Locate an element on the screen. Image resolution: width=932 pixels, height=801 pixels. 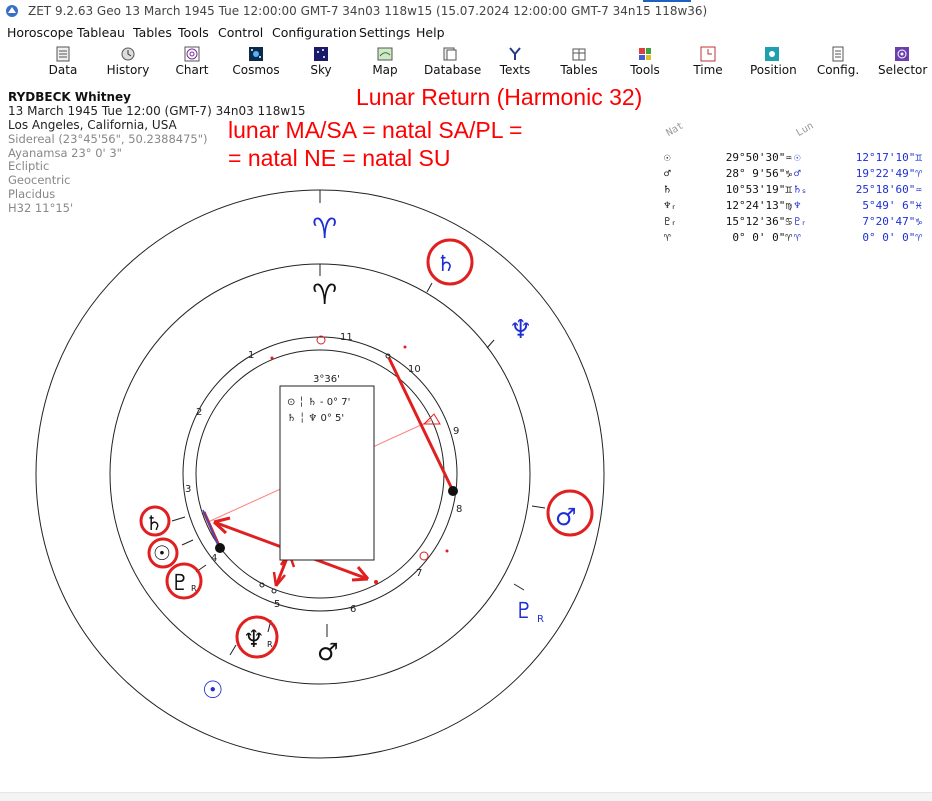
marker-circle is located at coordinates (424, 556).